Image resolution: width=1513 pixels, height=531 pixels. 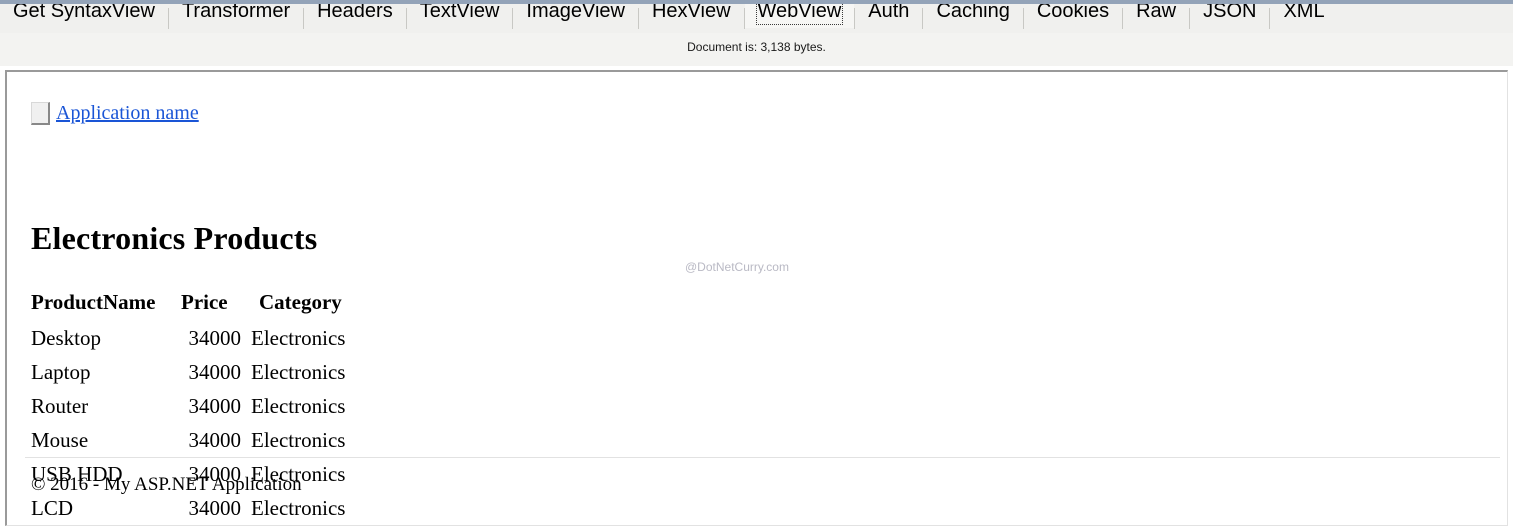 I want to click on tab-label: HexView, so click(x=691, y=13).